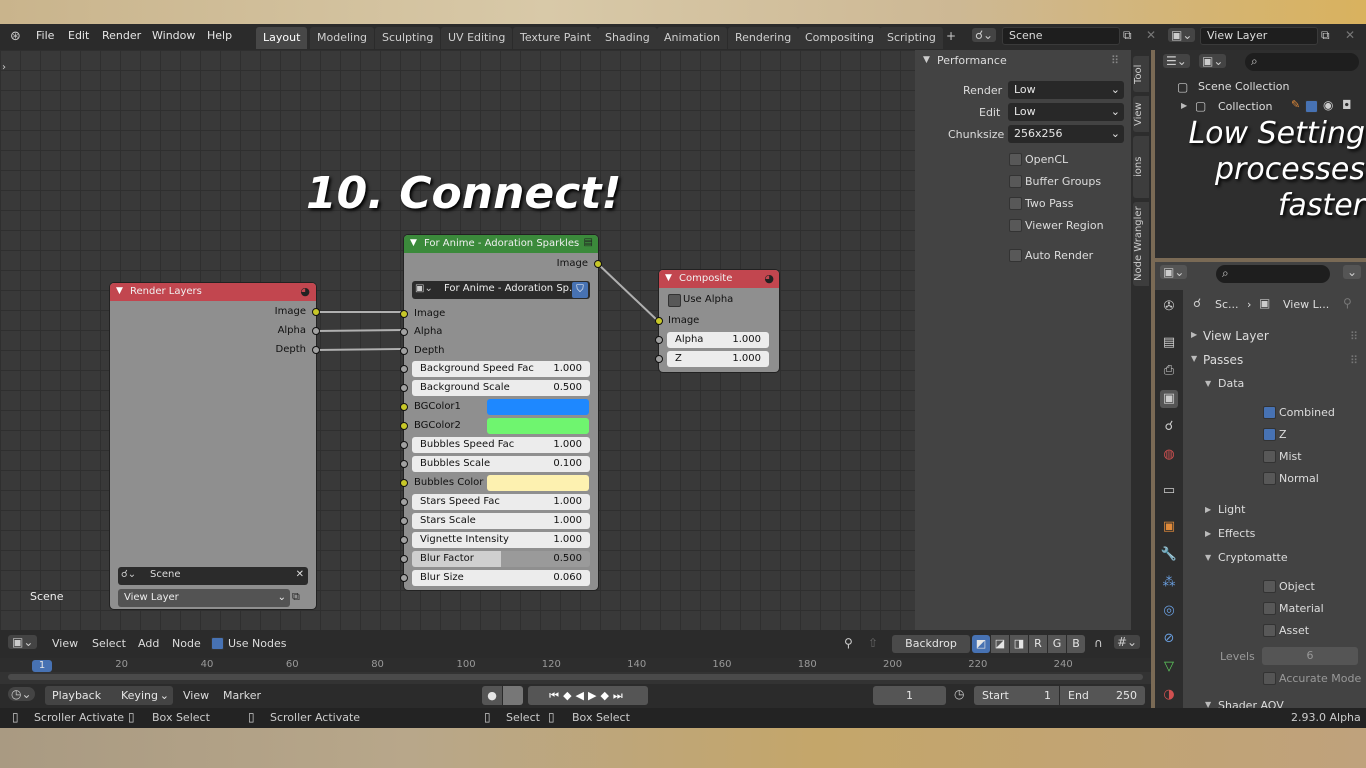  I want to click on auto-render-checkbox, so click(1015, 255).